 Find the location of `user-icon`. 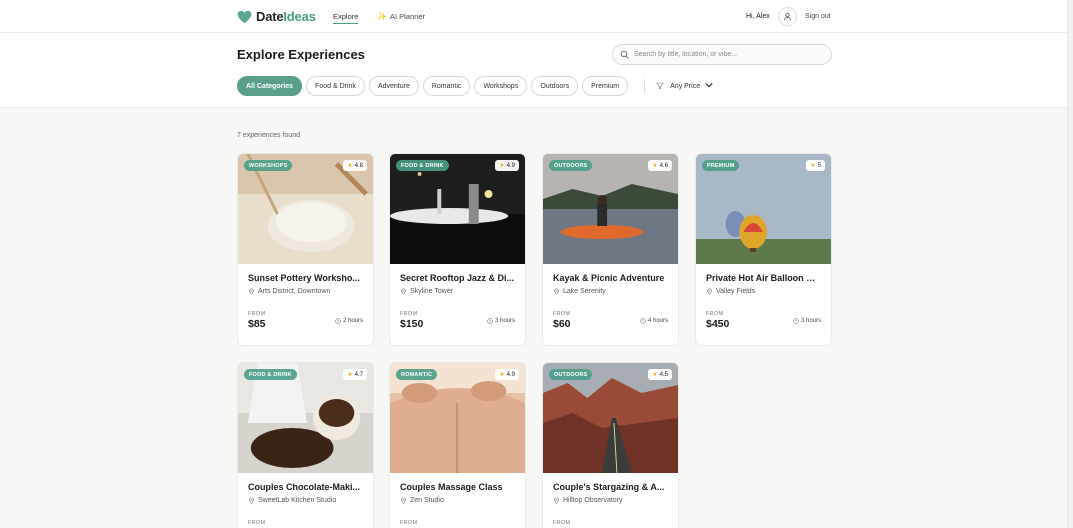

user-icon is located at coordinates (787, 16).